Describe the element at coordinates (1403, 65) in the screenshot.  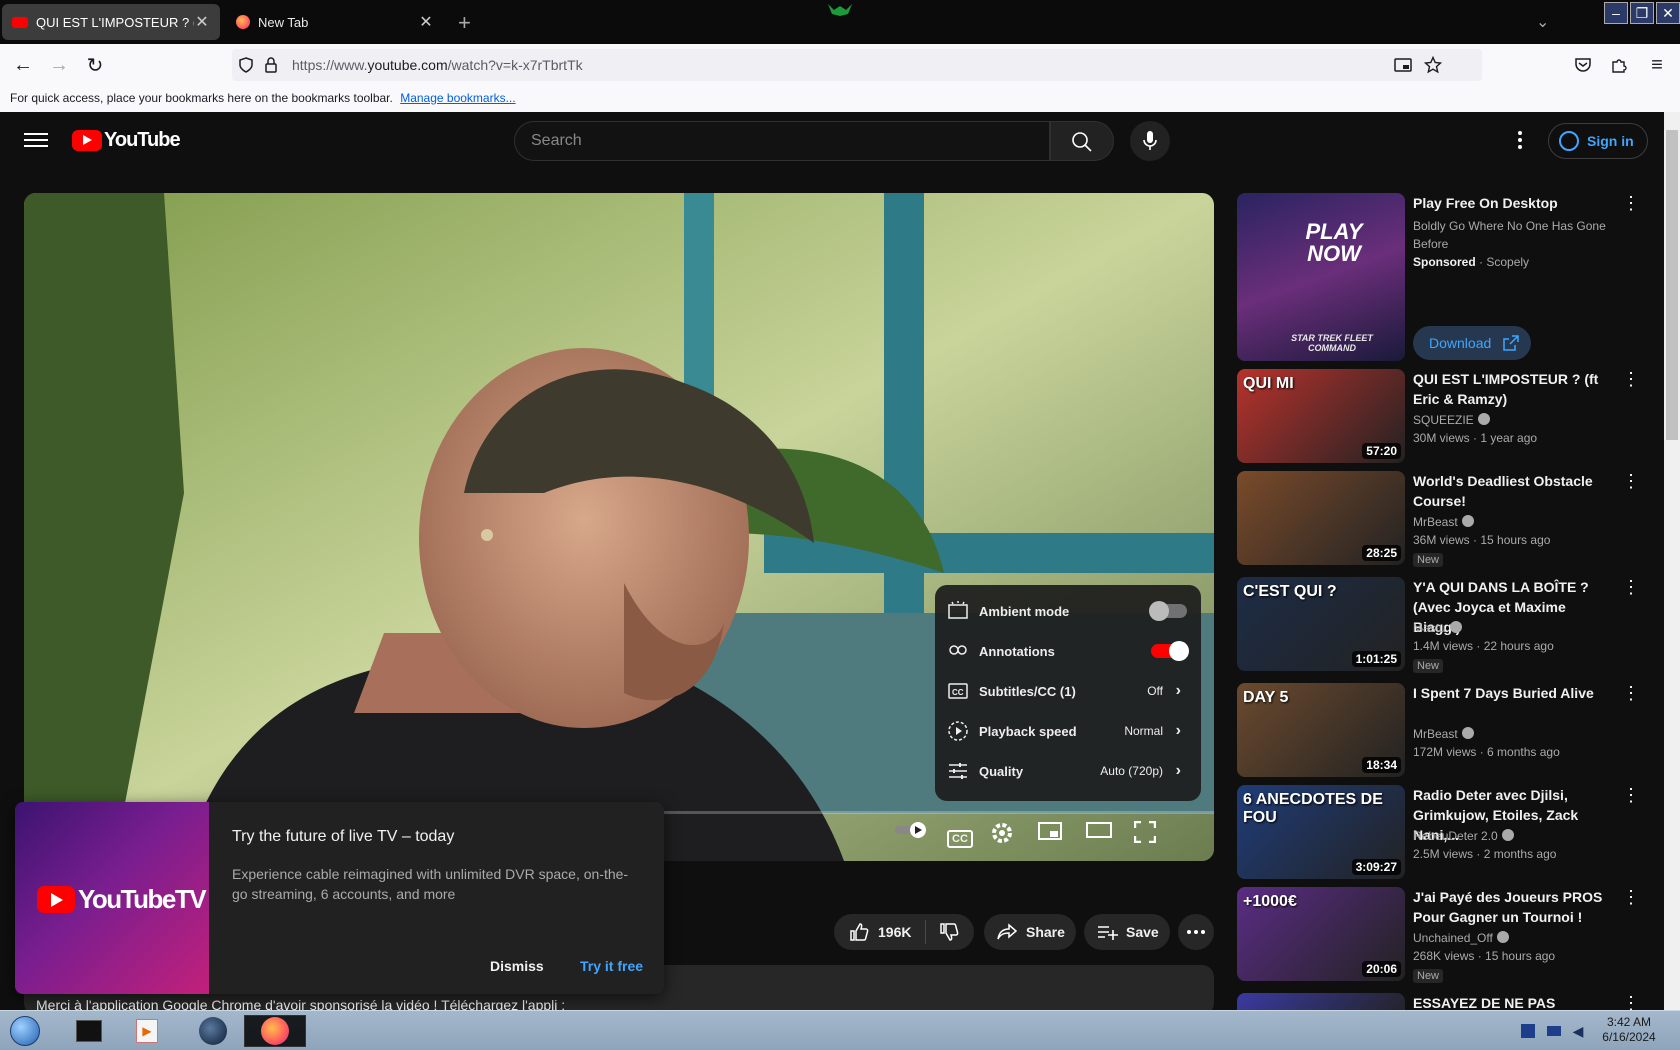
I see `picture-in-picture-icon` at that location.